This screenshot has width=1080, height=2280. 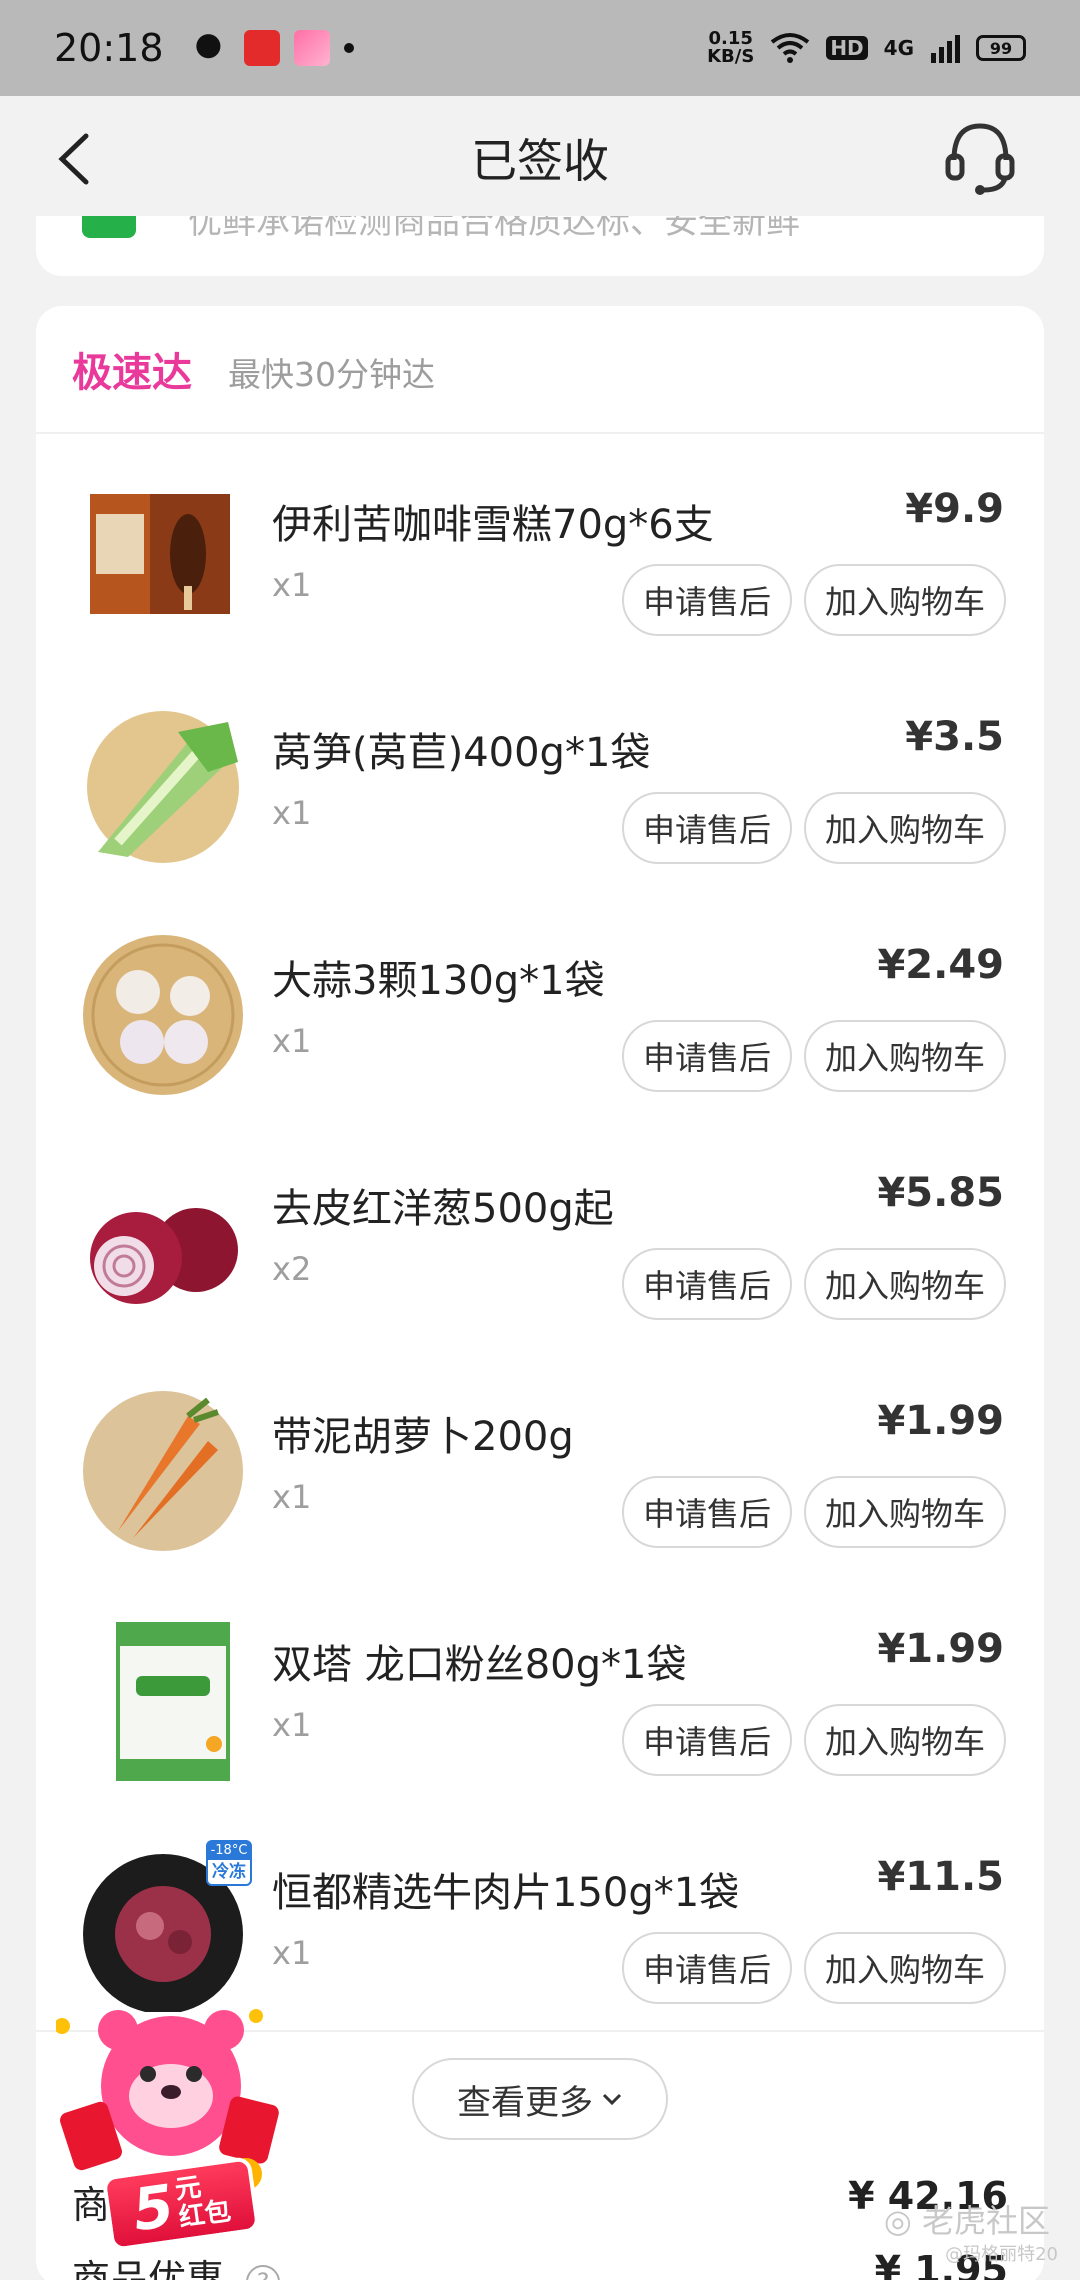 I want to click on item-name: 去皮红洋葱500g起, so click(x=443, y=1209).